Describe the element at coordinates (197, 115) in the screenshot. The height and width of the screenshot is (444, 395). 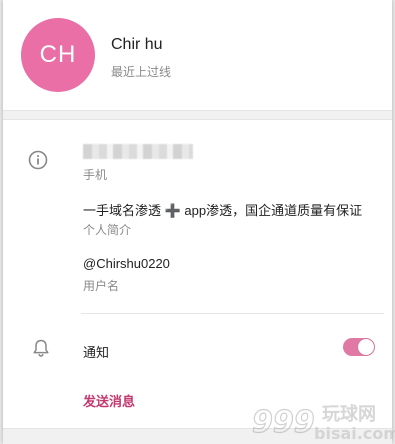
I see `section-separator` at that location.